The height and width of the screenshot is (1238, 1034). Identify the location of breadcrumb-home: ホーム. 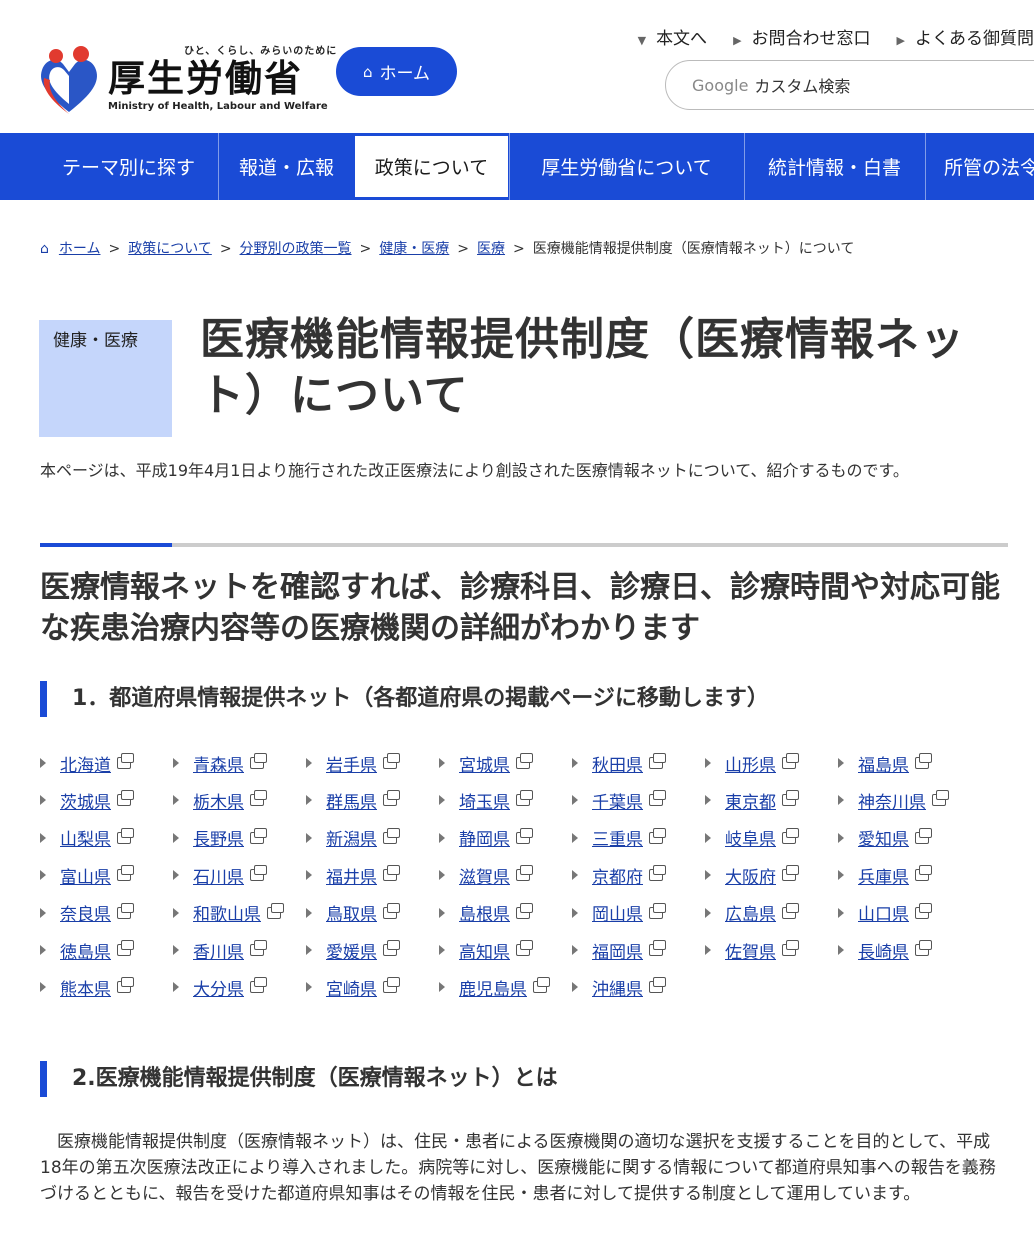
(80, 249).